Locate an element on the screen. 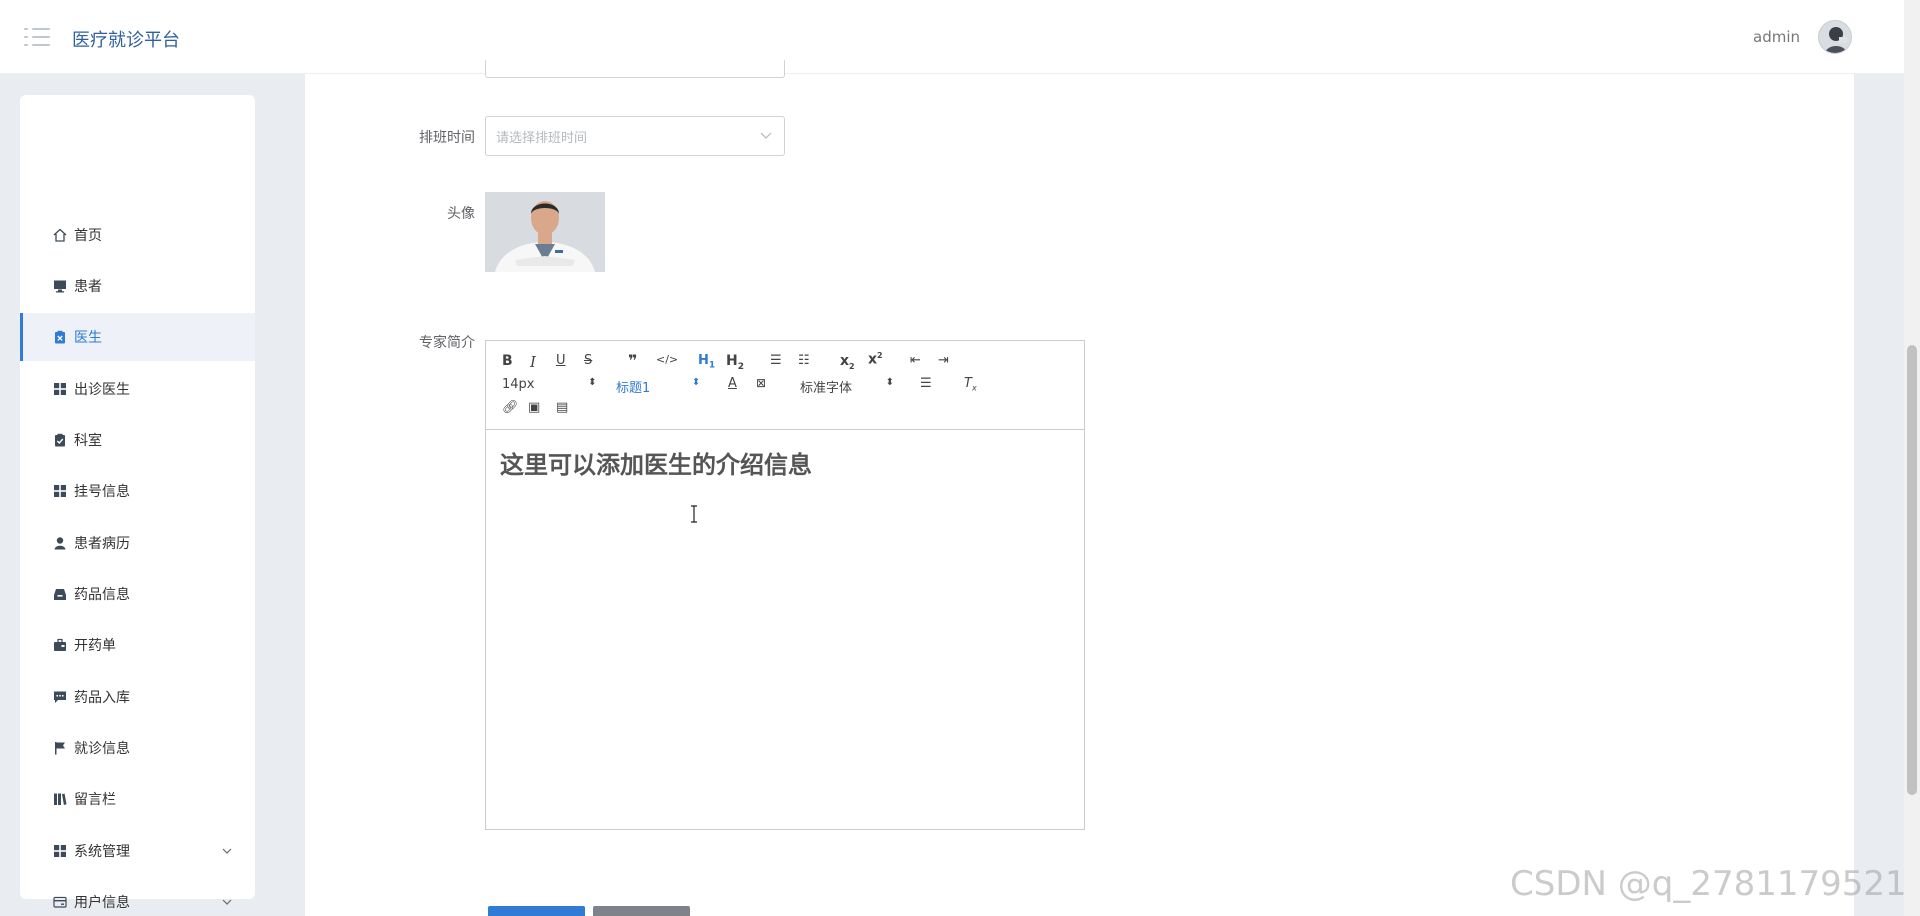 The width and height of the screenshot is (1920, 916). link-icon: 🔗︎ is located at coordinates (510, 407).